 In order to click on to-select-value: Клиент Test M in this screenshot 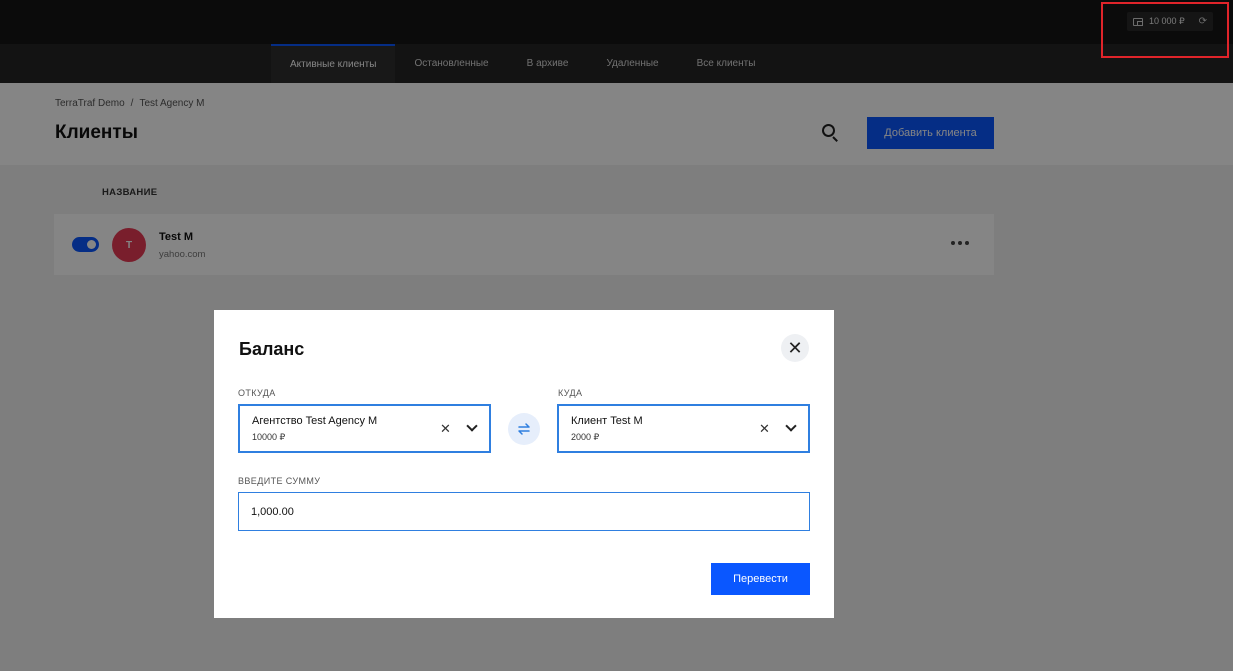, I will do `click(607, 421)`.